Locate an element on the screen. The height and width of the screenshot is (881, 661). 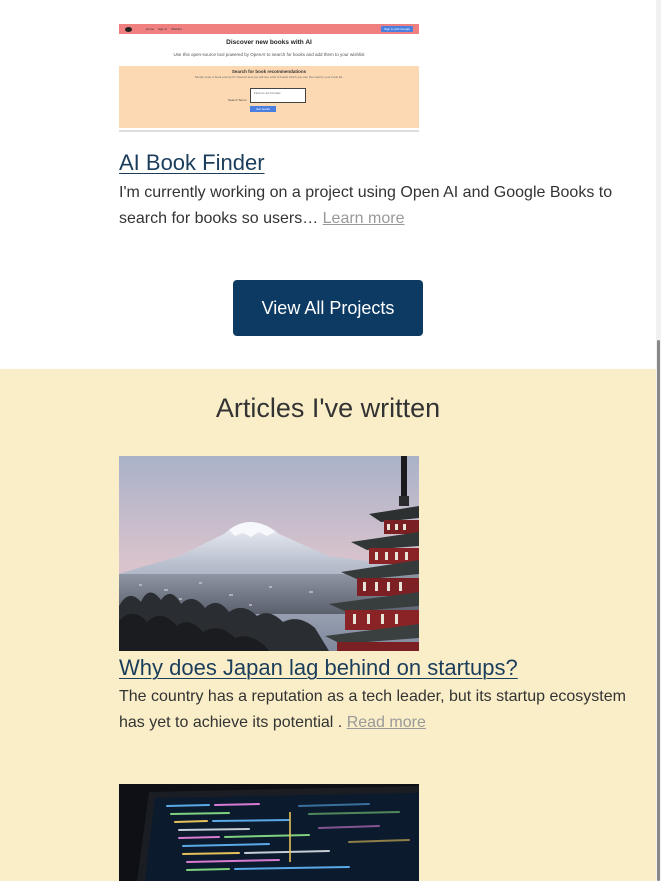
screenshot-hero-title: Discover new books with AI is located at coordinates (269, 42).